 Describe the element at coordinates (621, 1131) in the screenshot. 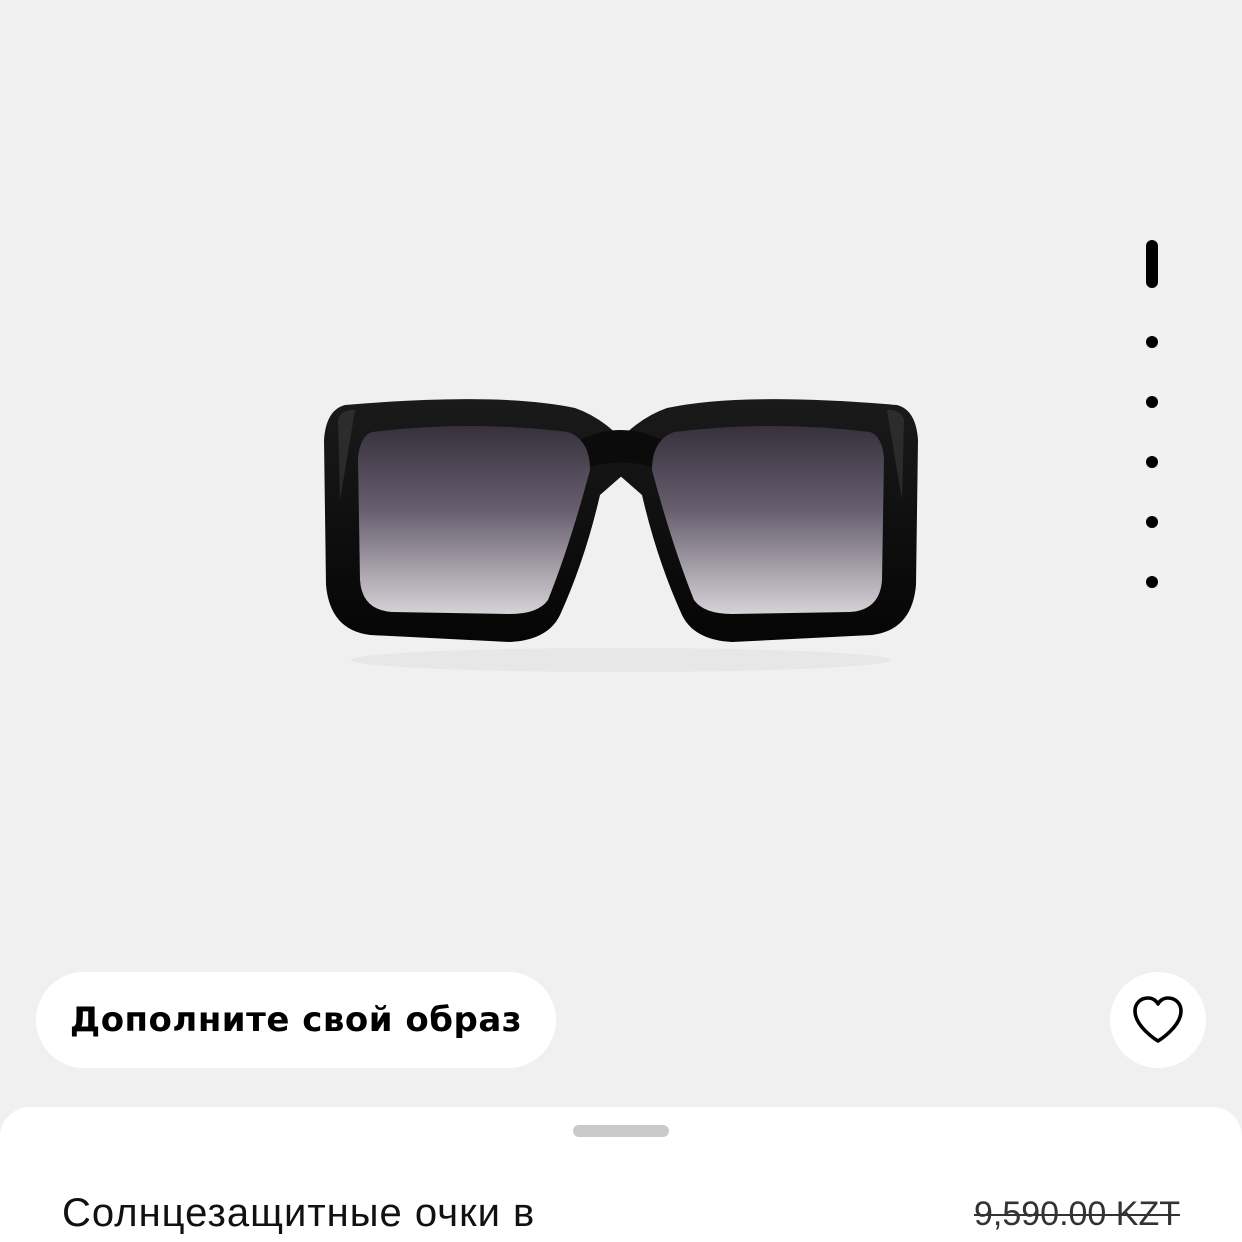

I see `sheet-drag-handle` at that location.